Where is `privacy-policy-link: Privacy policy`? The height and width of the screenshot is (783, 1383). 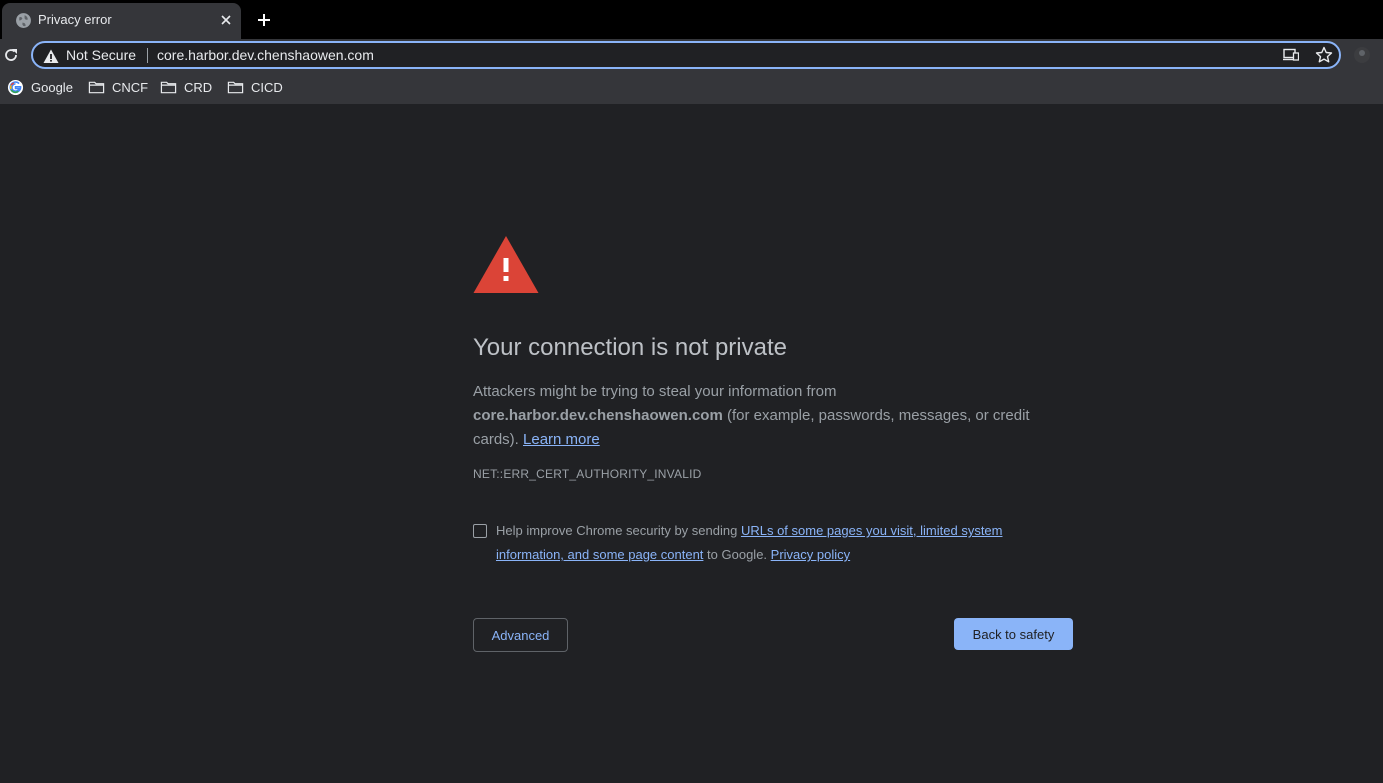 privacy-policy-link: Privacy policy is located at coordinates (810, 554).